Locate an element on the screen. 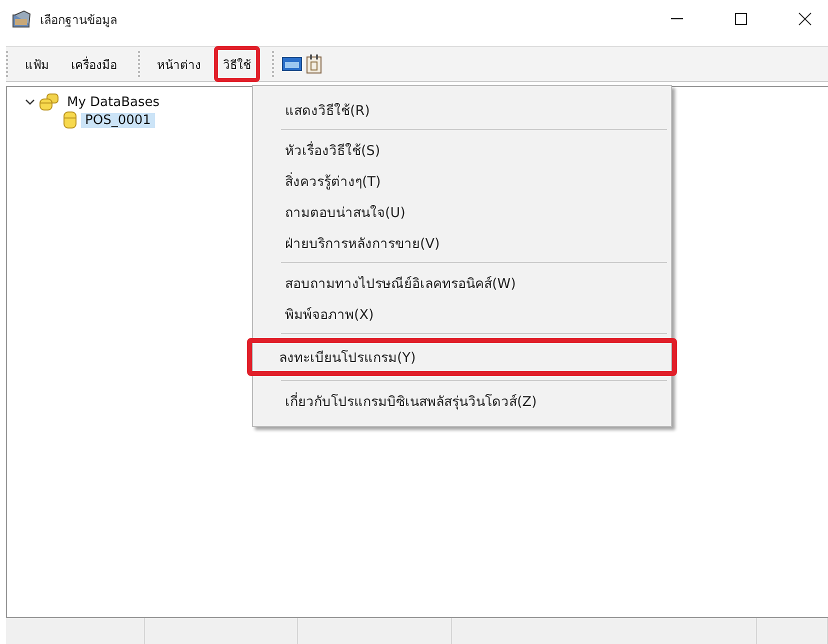 Image resolution: width=828 pixels, height=644 pixels. tree-item: POS_0001 is located at coordinates (118, 120).